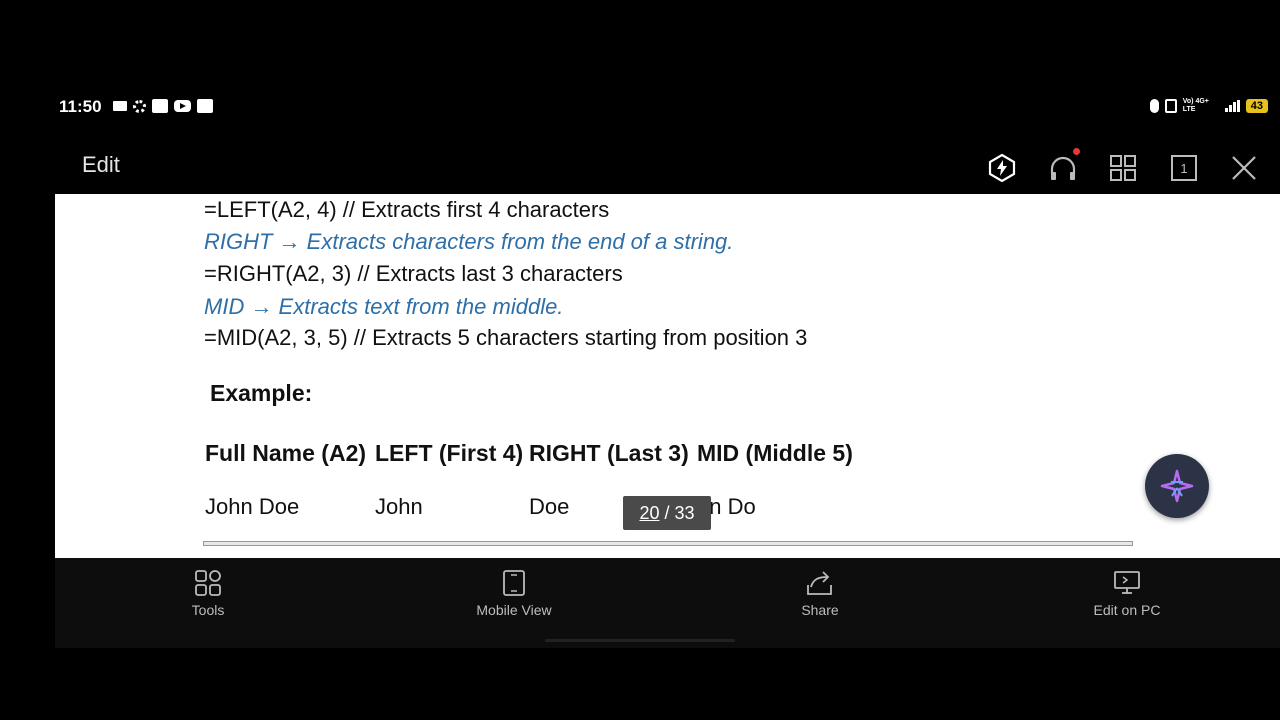 Image resolution: width=1280 pixels, height=720 pixels. Describe the element at coordinates (1123, 168) in the screenshot. I see `grid-icon` at that location.